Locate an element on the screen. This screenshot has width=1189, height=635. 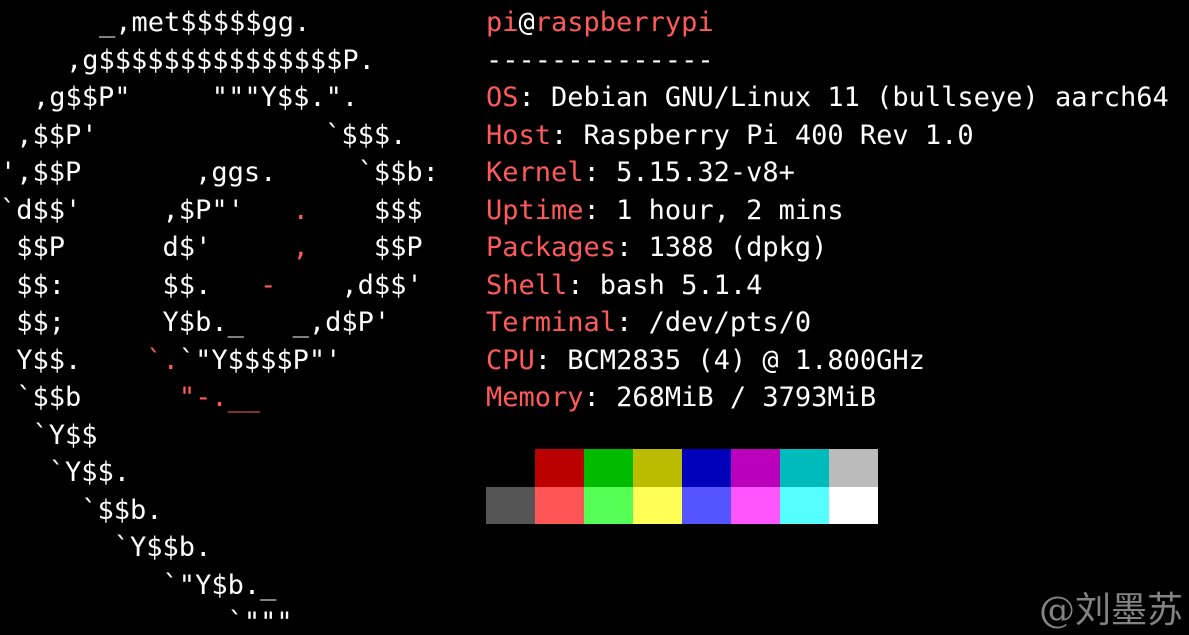
logo-accent-part: , is located at coordinates (300, 247).